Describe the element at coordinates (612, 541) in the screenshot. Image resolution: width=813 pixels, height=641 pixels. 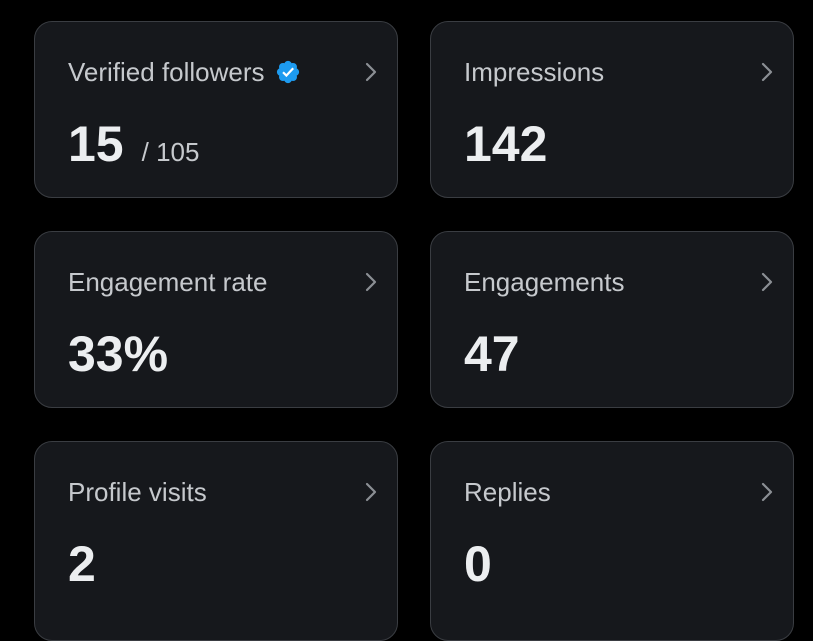
I see `metric-card-replies: Replies 0` at that location.